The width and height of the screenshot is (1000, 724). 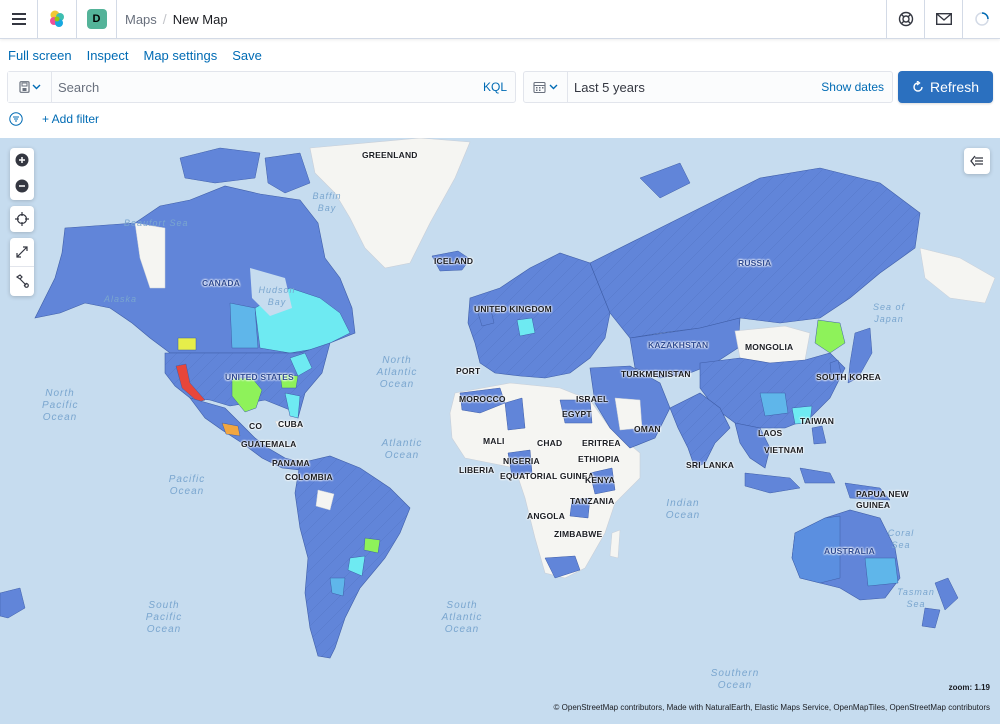 I want to click on tools-control, so click(x=22, y=267).